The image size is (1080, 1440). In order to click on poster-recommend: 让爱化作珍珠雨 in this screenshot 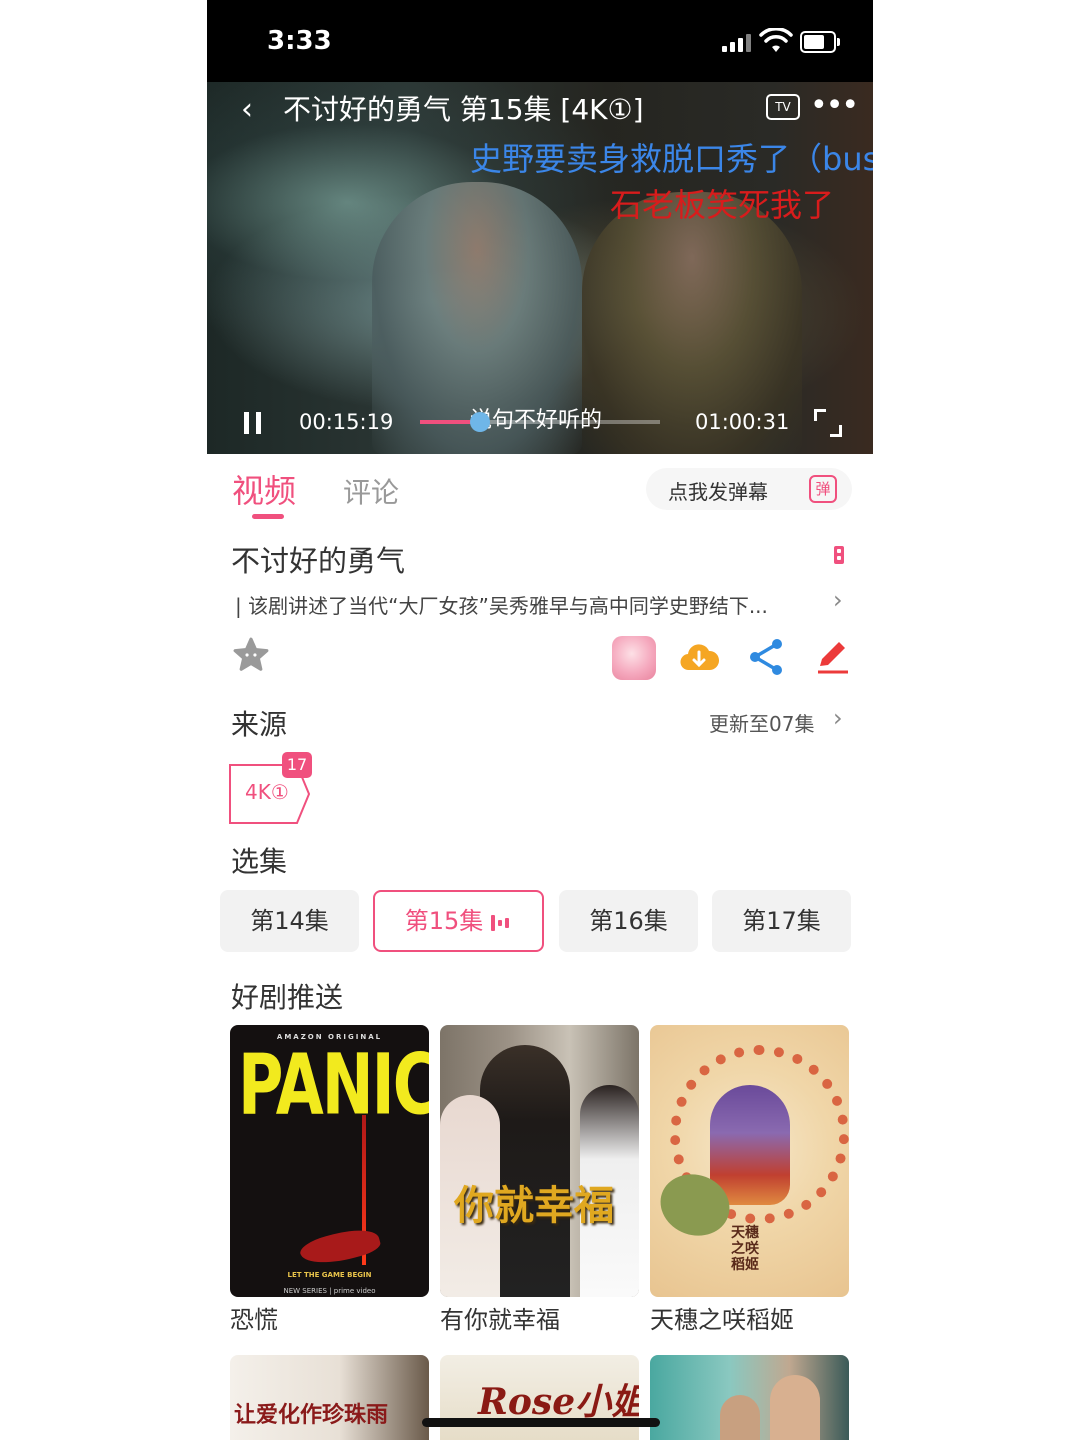, I will do `click(329, 1397)`.